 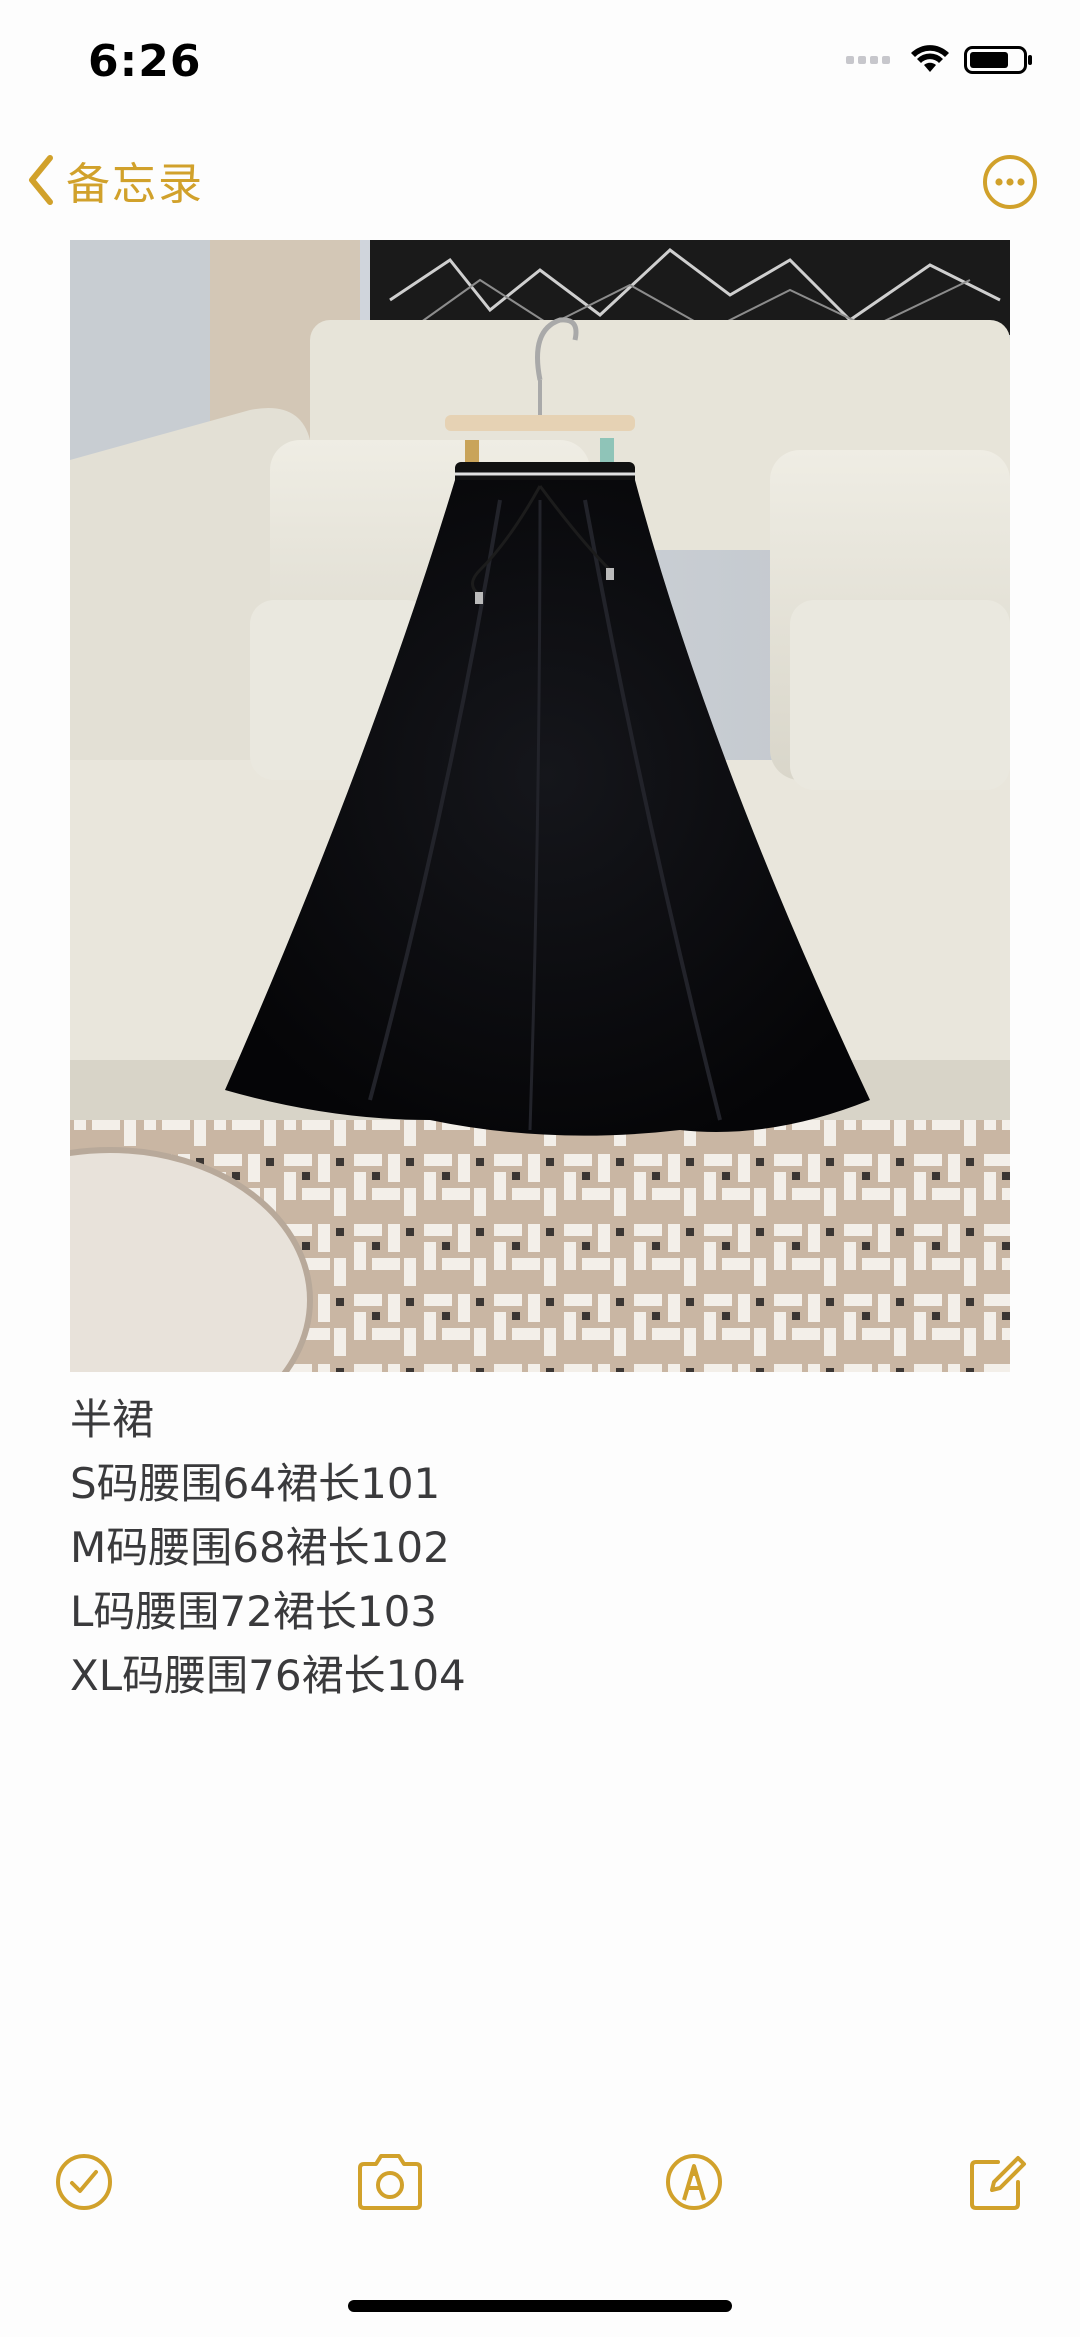 I want to click on back-button: 备忘录, so click(x=115, y=180).